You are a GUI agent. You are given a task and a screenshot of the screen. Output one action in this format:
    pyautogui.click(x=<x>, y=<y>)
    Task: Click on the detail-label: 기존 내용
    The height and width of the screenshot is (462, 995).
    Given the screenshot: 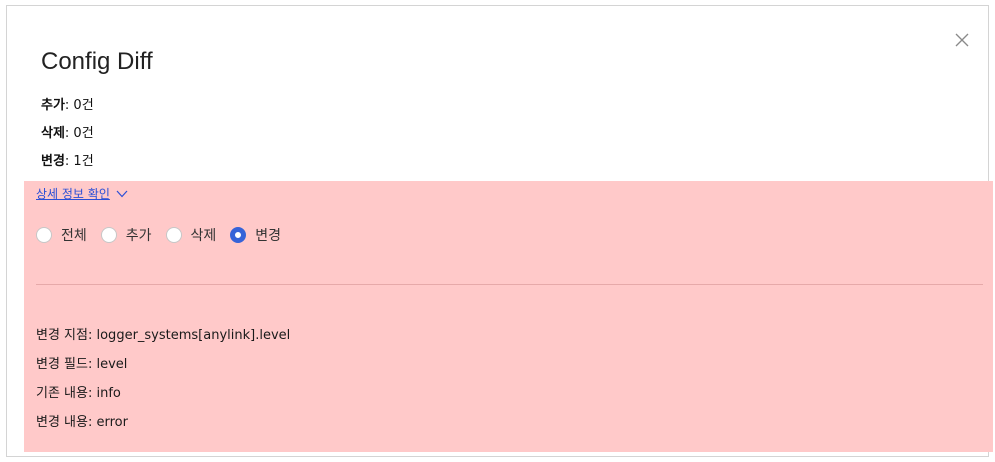 What is the action you would take?
    pyautogui.click(x=62, y=393)
    